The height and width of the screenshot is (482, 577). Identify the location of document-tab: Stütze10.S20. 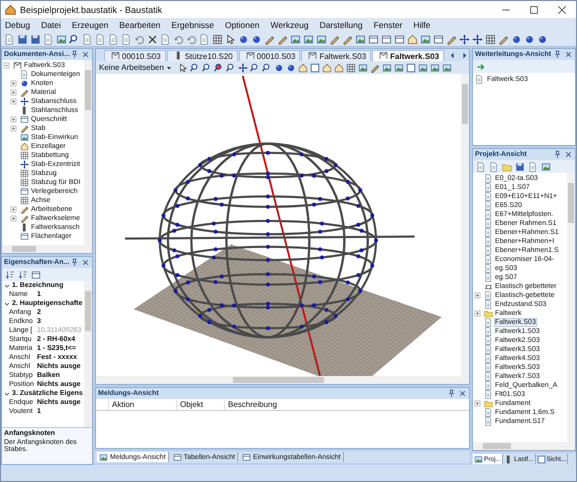
(202, 55).